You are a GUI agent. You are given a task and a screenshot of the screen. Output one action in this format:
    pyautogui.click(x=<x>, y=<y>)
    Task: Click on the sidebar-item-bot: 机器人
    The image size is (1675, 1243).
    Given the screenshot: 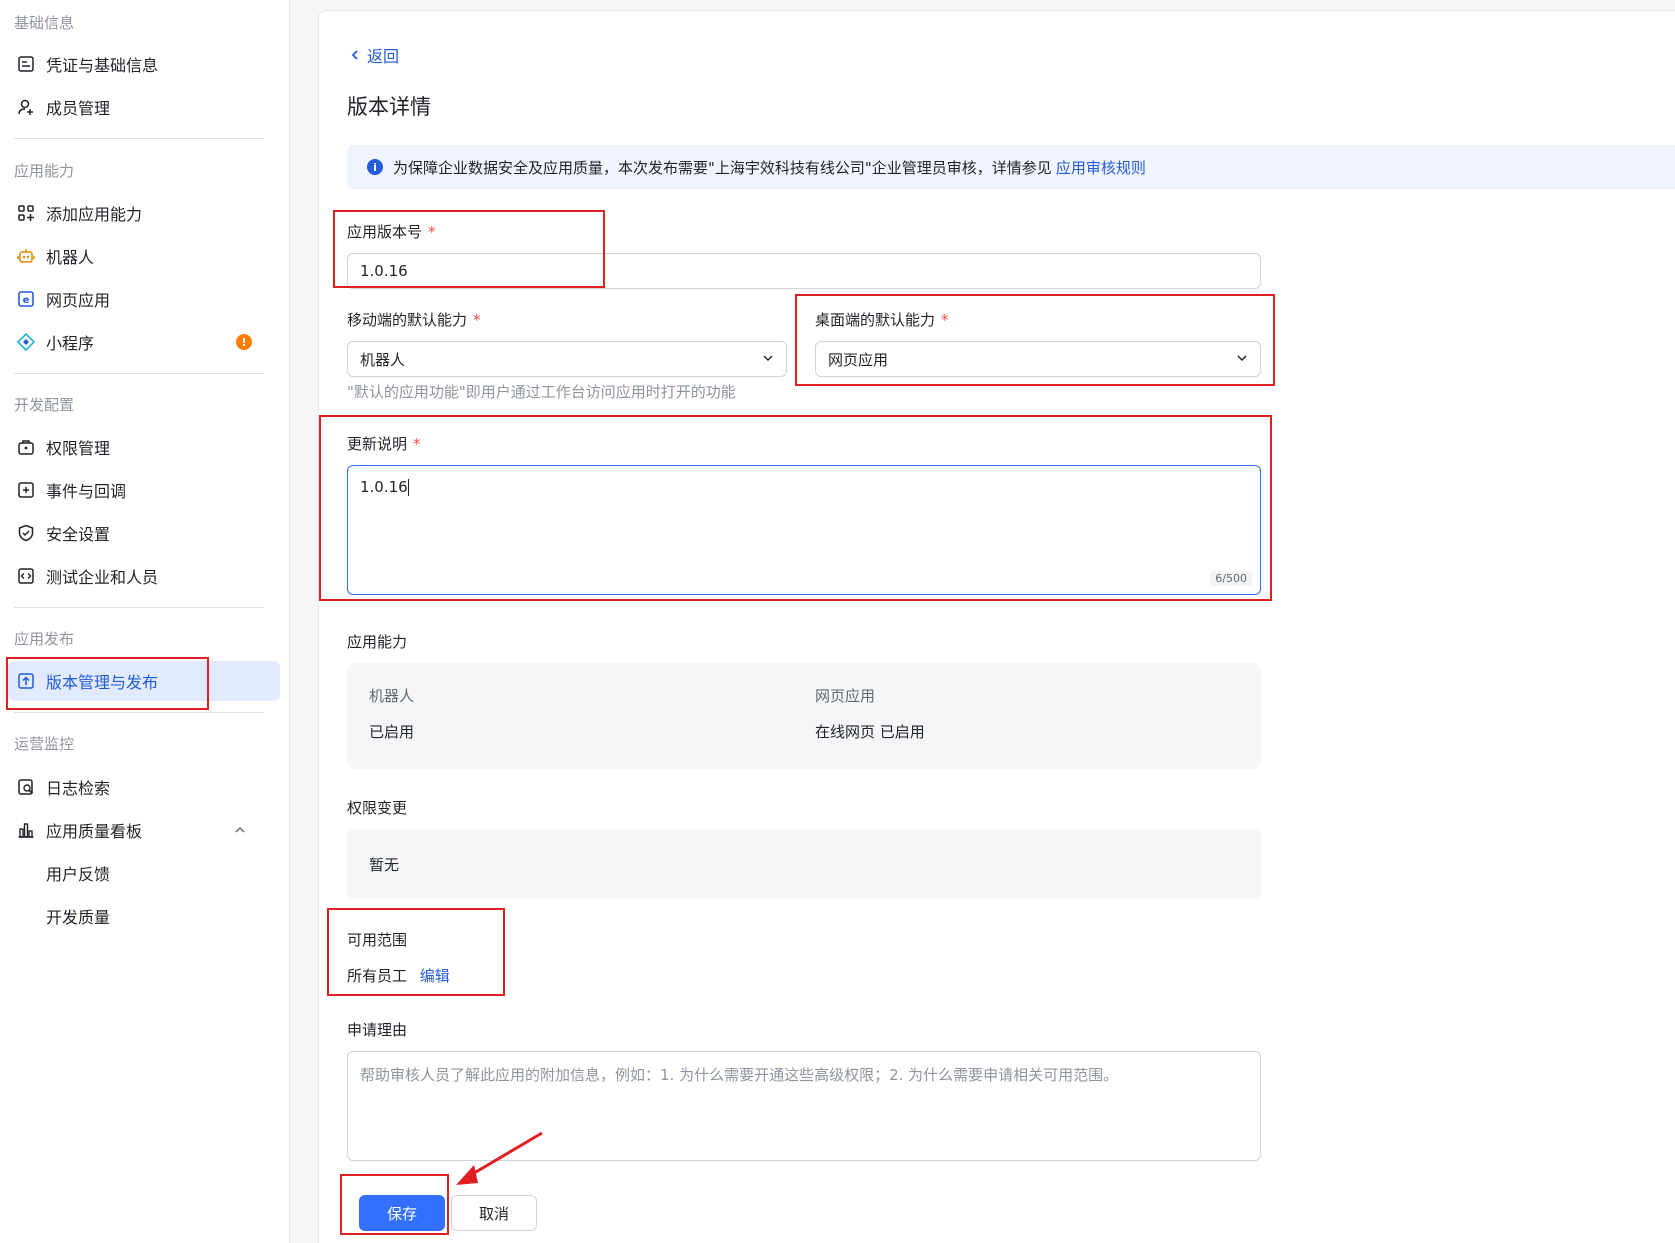 What is the action you would take?
    pyautogui.click(x=144, y=256)
    